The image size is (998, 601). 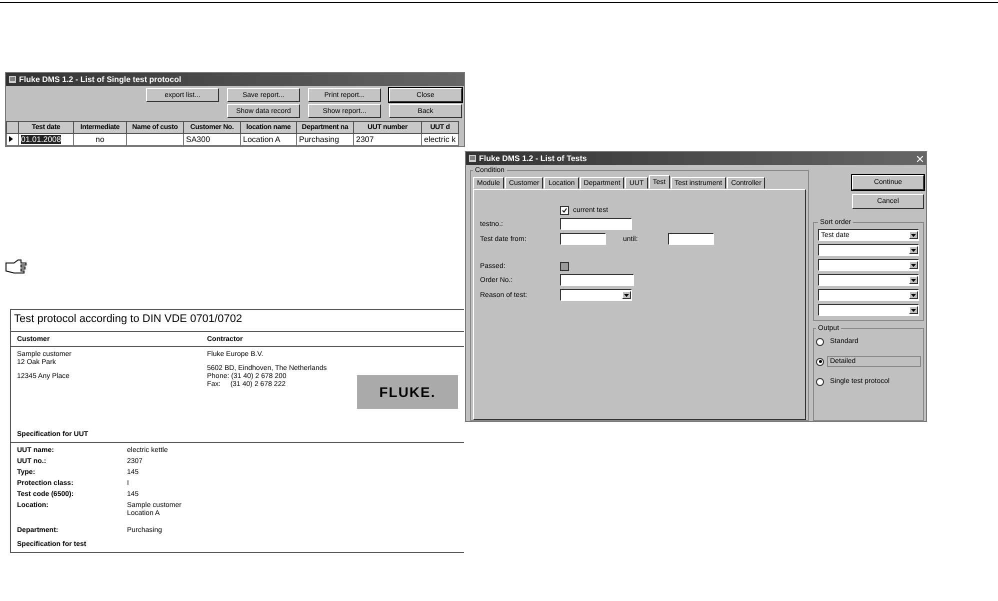 I want to click on radio-dot-icon, so click(x=820, y=361).